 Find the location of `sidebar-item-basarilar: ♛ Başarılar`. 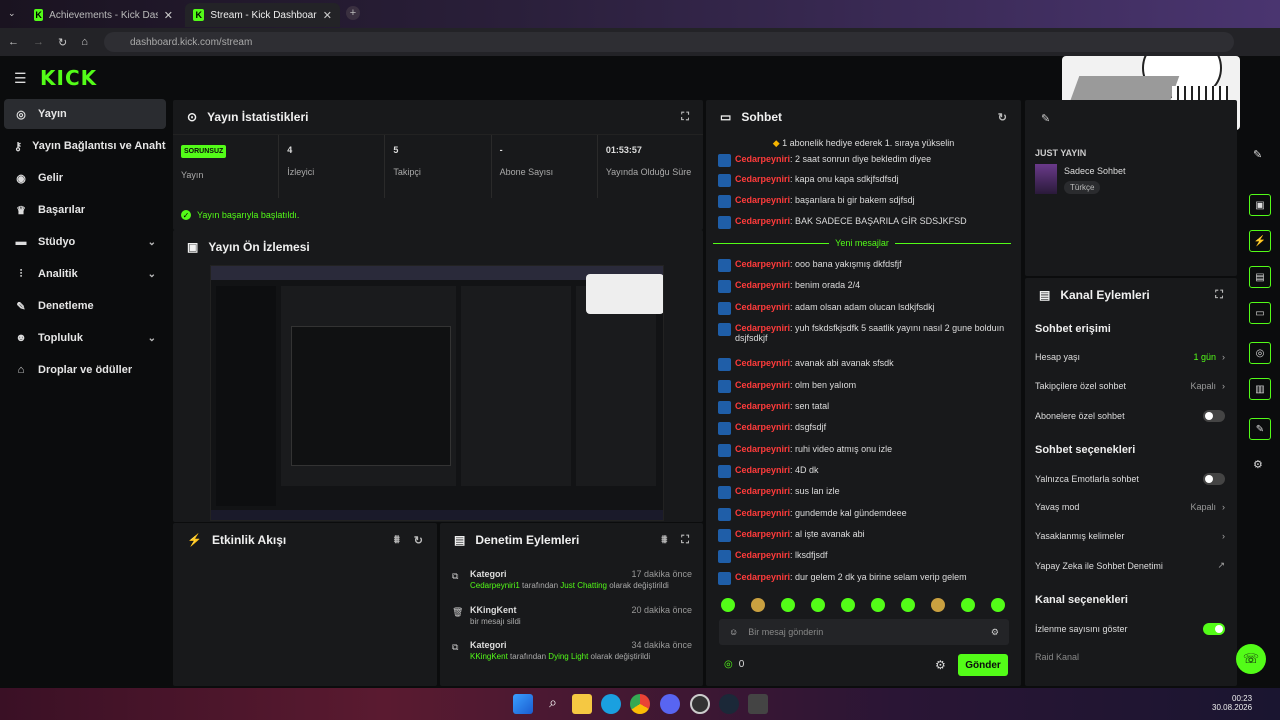

sidebar-item-basarilar: ♛ Başarılar is located at coordinates (85, 210).